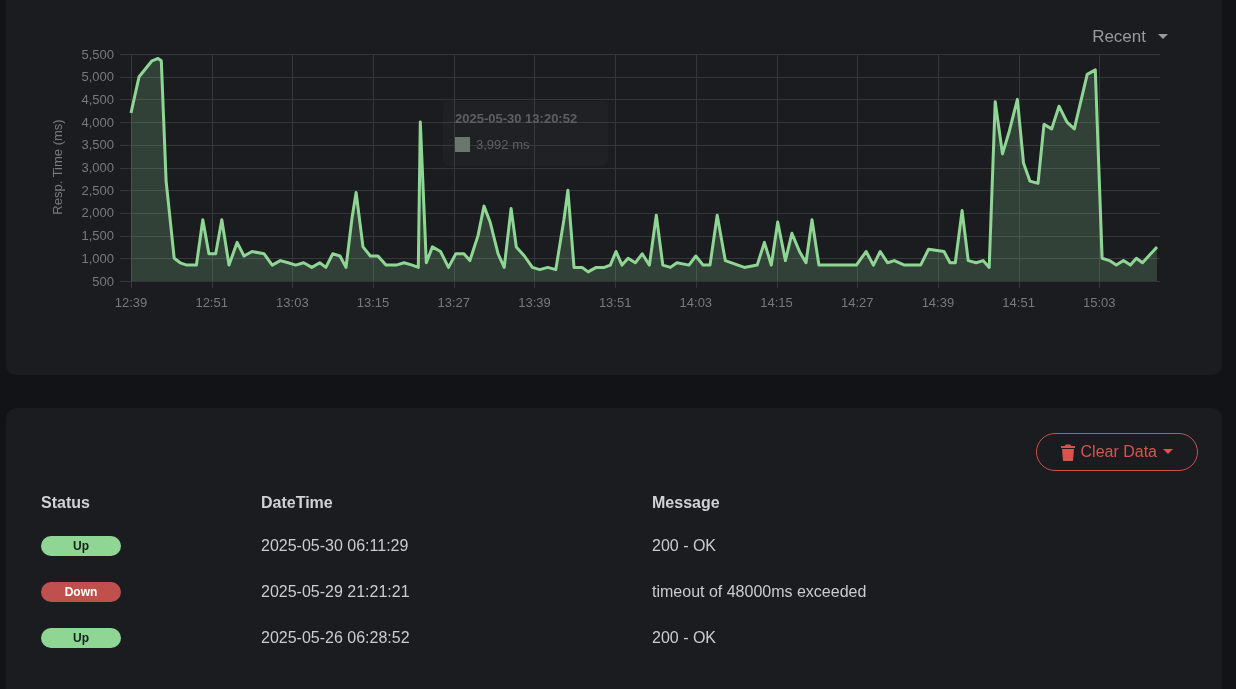  I want to click on tooltip-title: 2025-05-30 13:20:52, so click(517, 118).